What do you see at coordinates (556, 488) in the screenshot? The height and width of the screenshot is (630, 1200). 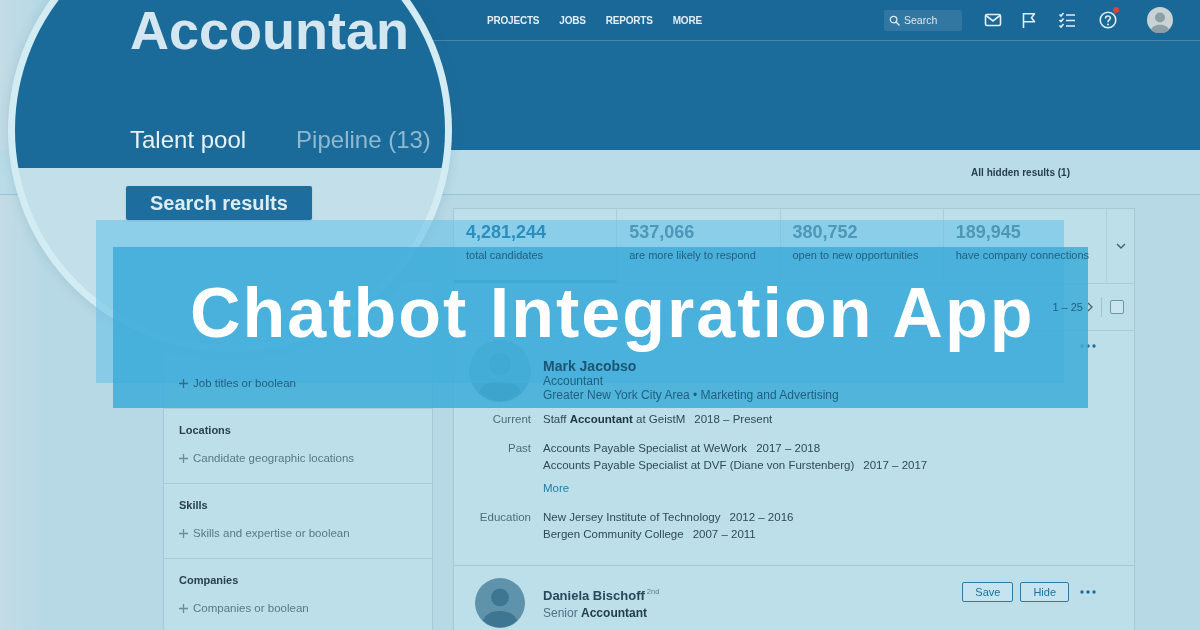 I see `more-link: More` at bounding box center [556, 488].